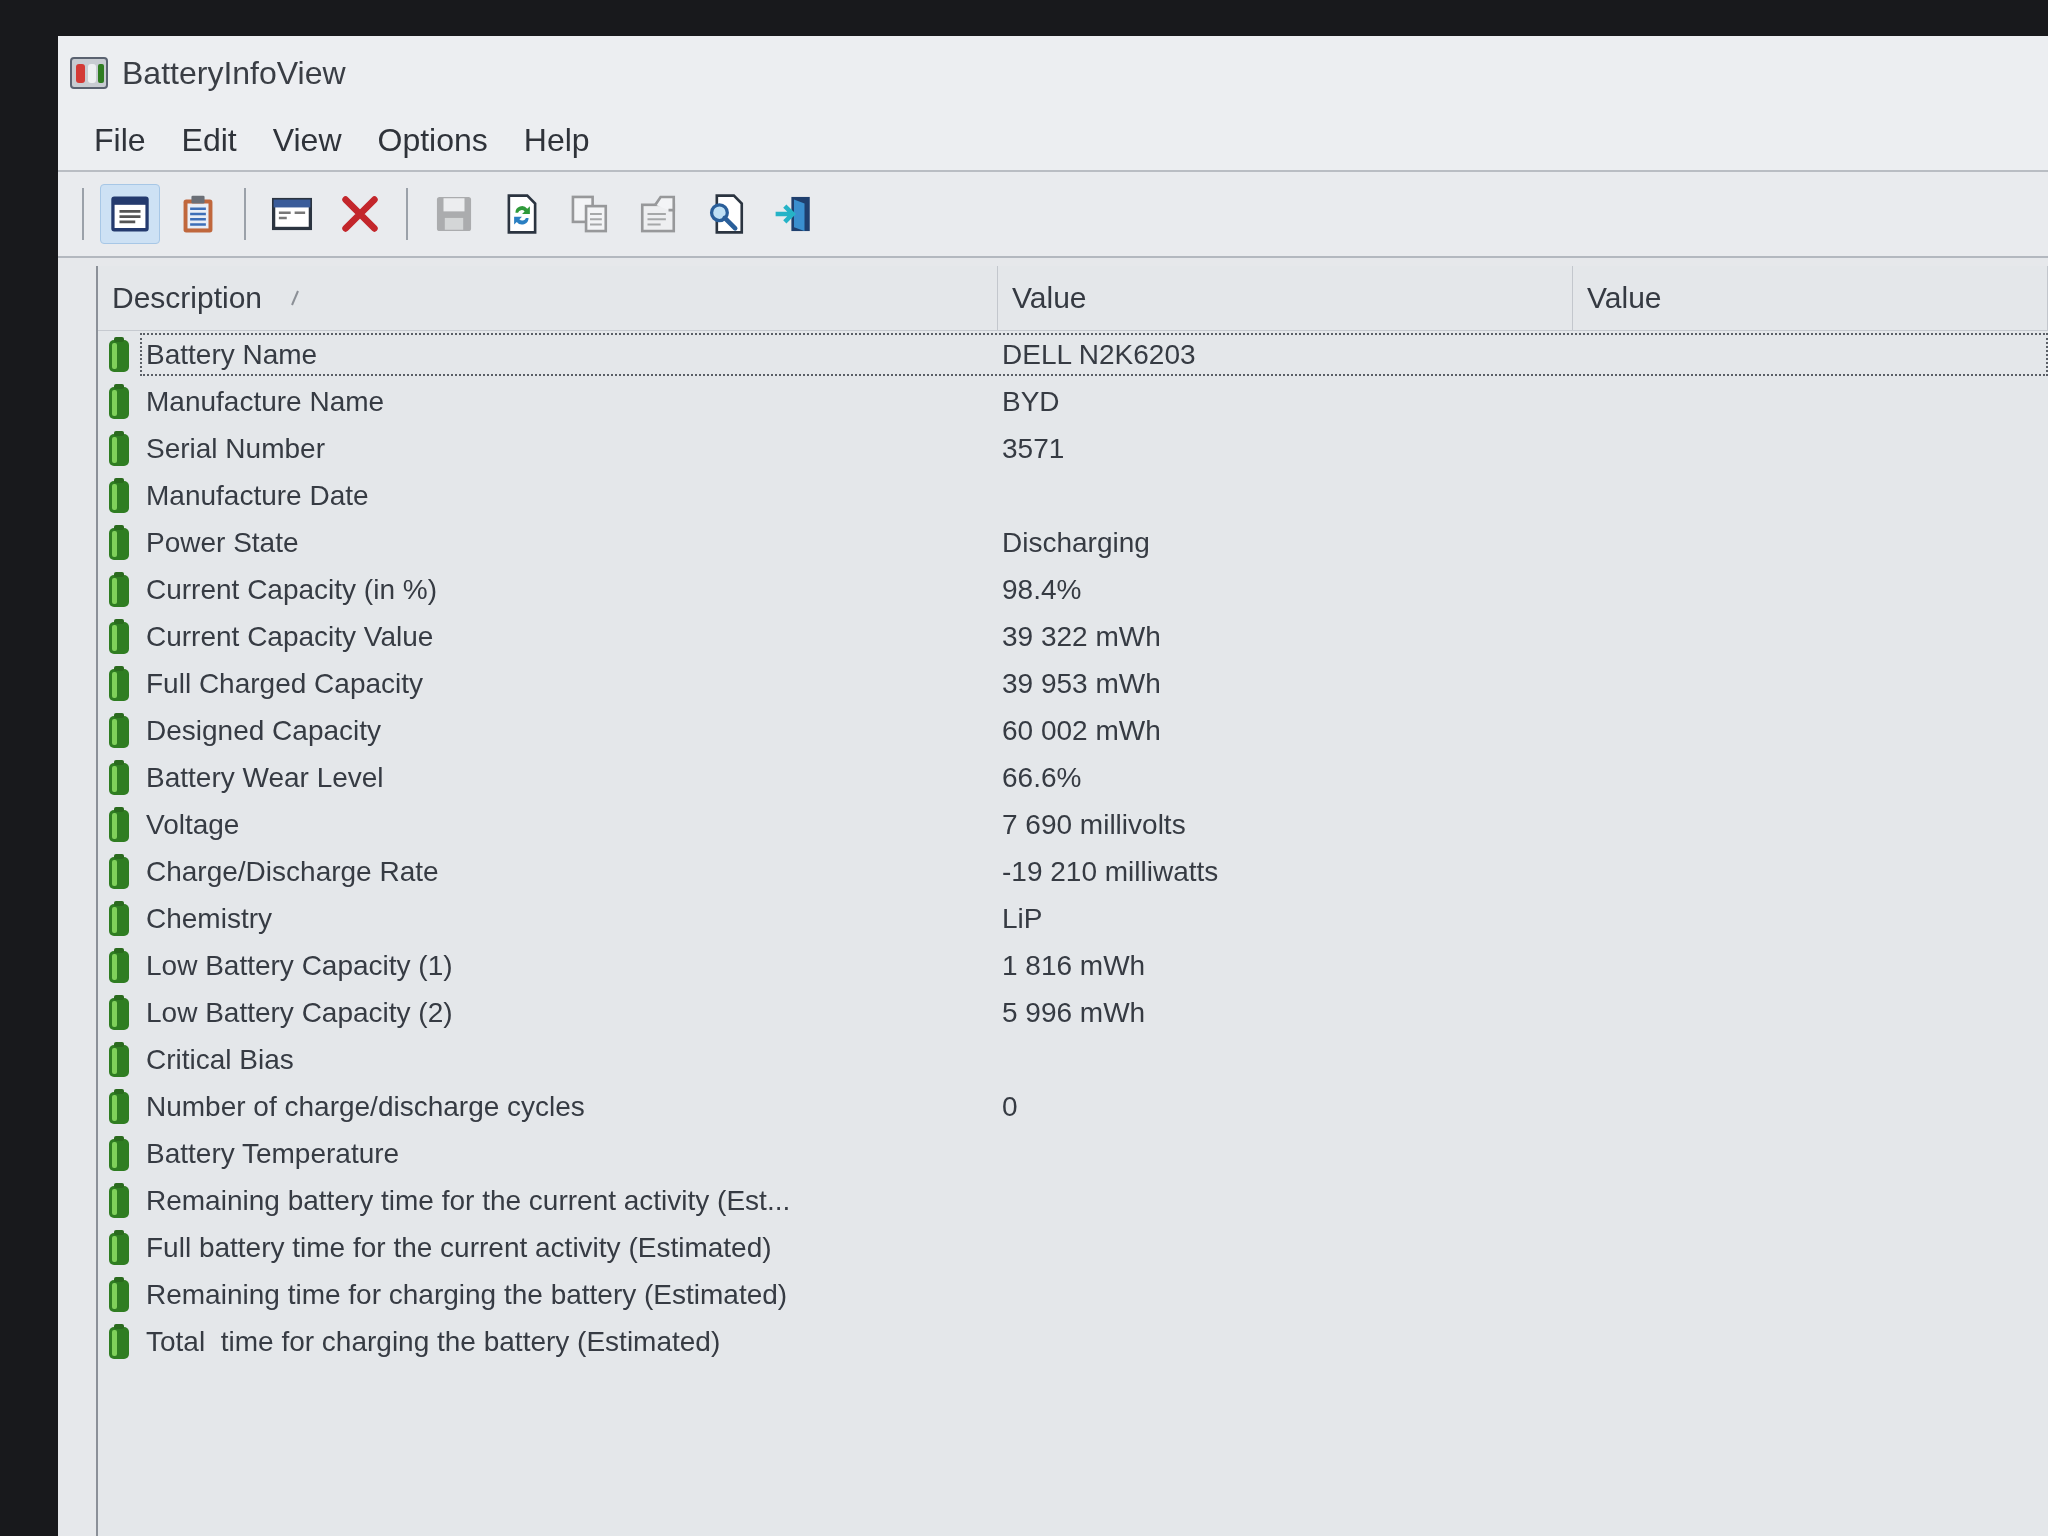 Image resolution: width=2048 pixels, height=1536 pixels. I want to click on property-name: Battery Wear Level, so click(265, 777).